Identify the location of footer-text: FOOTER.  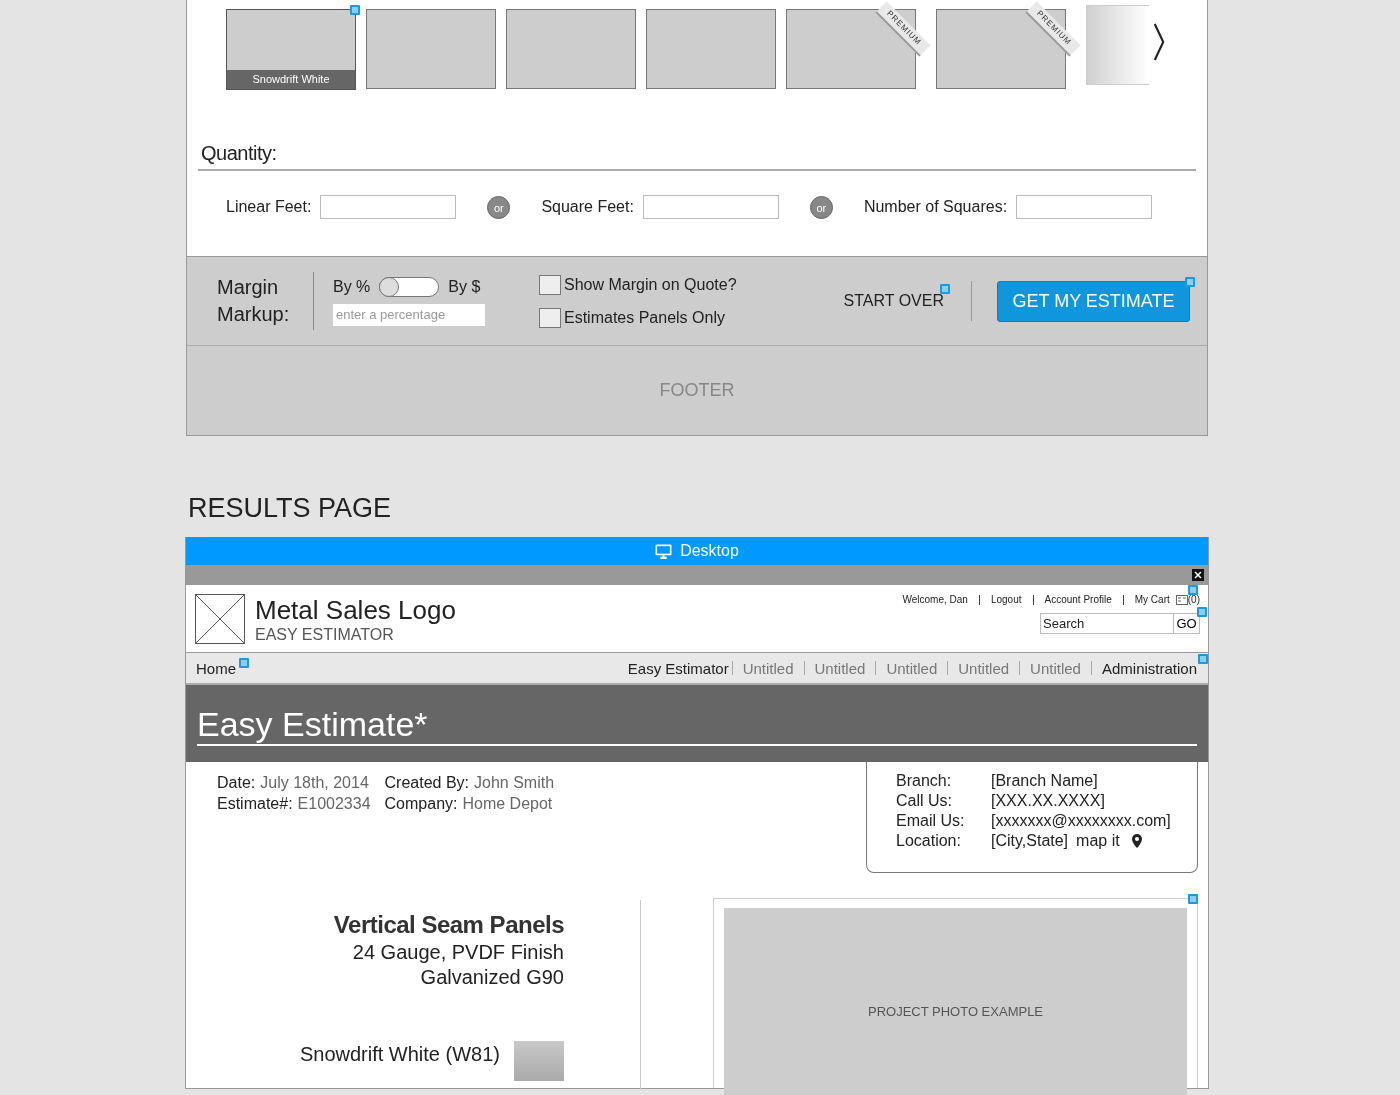
(697, 390).